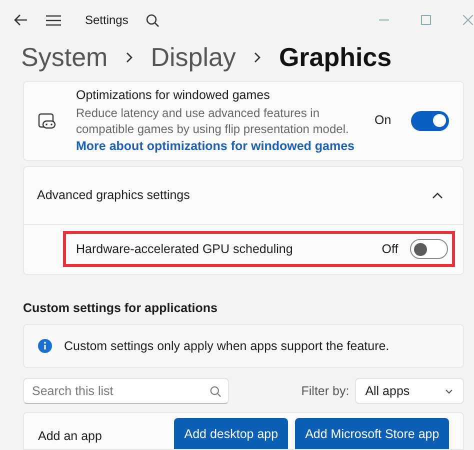  I want to click on breadcrumb-item: Display, so click(193, 57).